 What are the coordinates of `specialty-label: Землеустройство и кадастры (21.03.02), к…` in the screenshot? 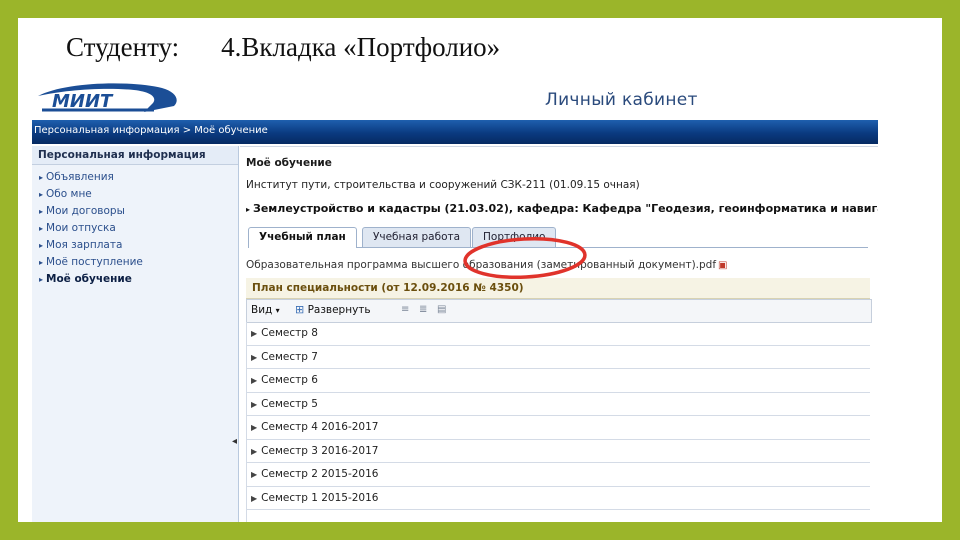 It's located at (565, 208).